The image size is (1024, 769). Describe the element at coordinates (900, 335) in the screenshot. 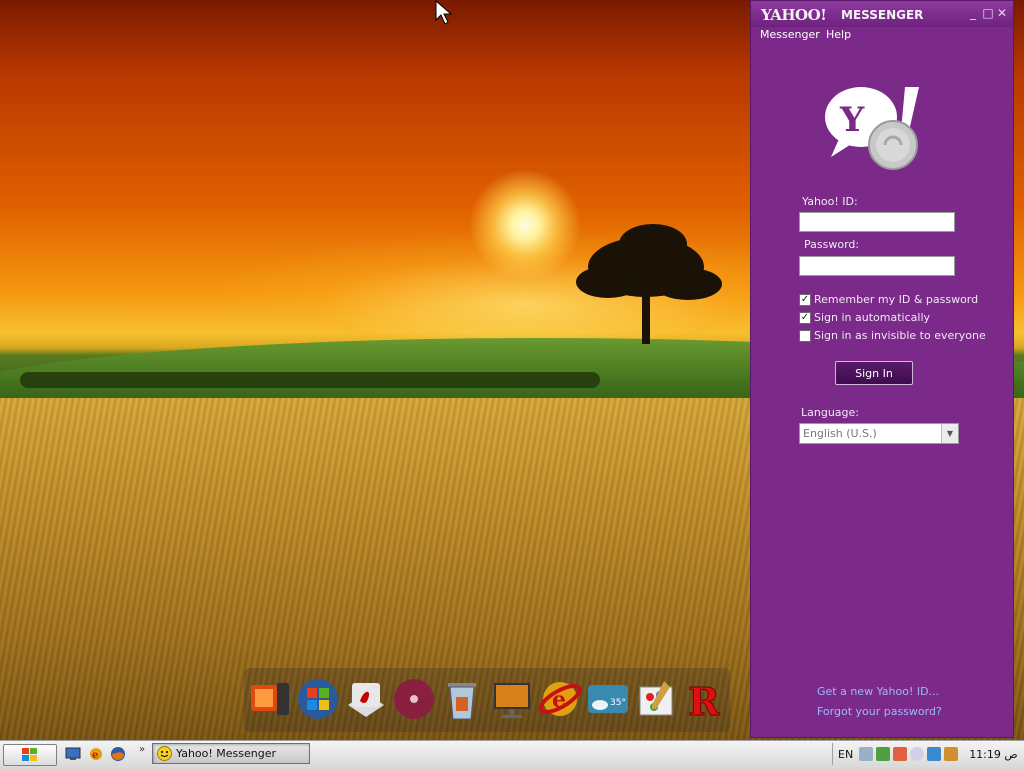

I see `invisible-label: Sign in as invisible to everyone` at that location.